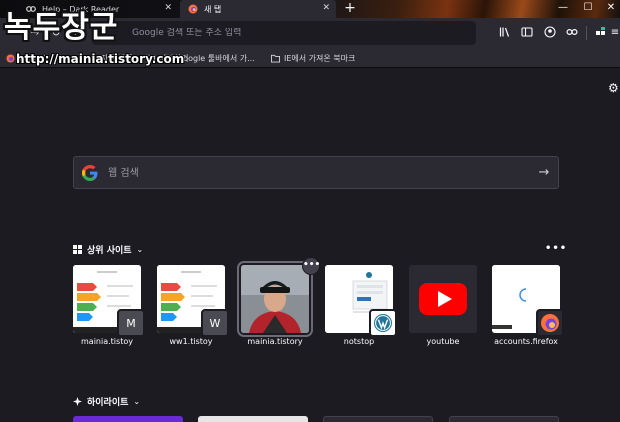 The height and width of the screenshot is (422, 620). I want to click on reload-icon: ↻, so click(56, 33).